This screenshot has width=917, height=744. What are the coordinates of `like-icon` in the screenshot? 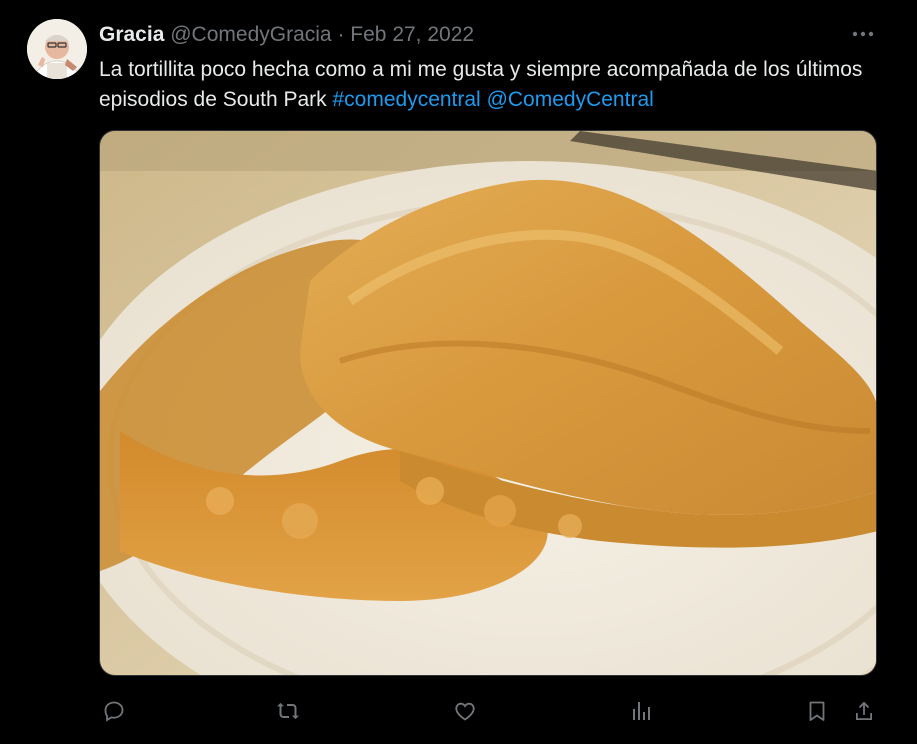 It's located at (465, 711).